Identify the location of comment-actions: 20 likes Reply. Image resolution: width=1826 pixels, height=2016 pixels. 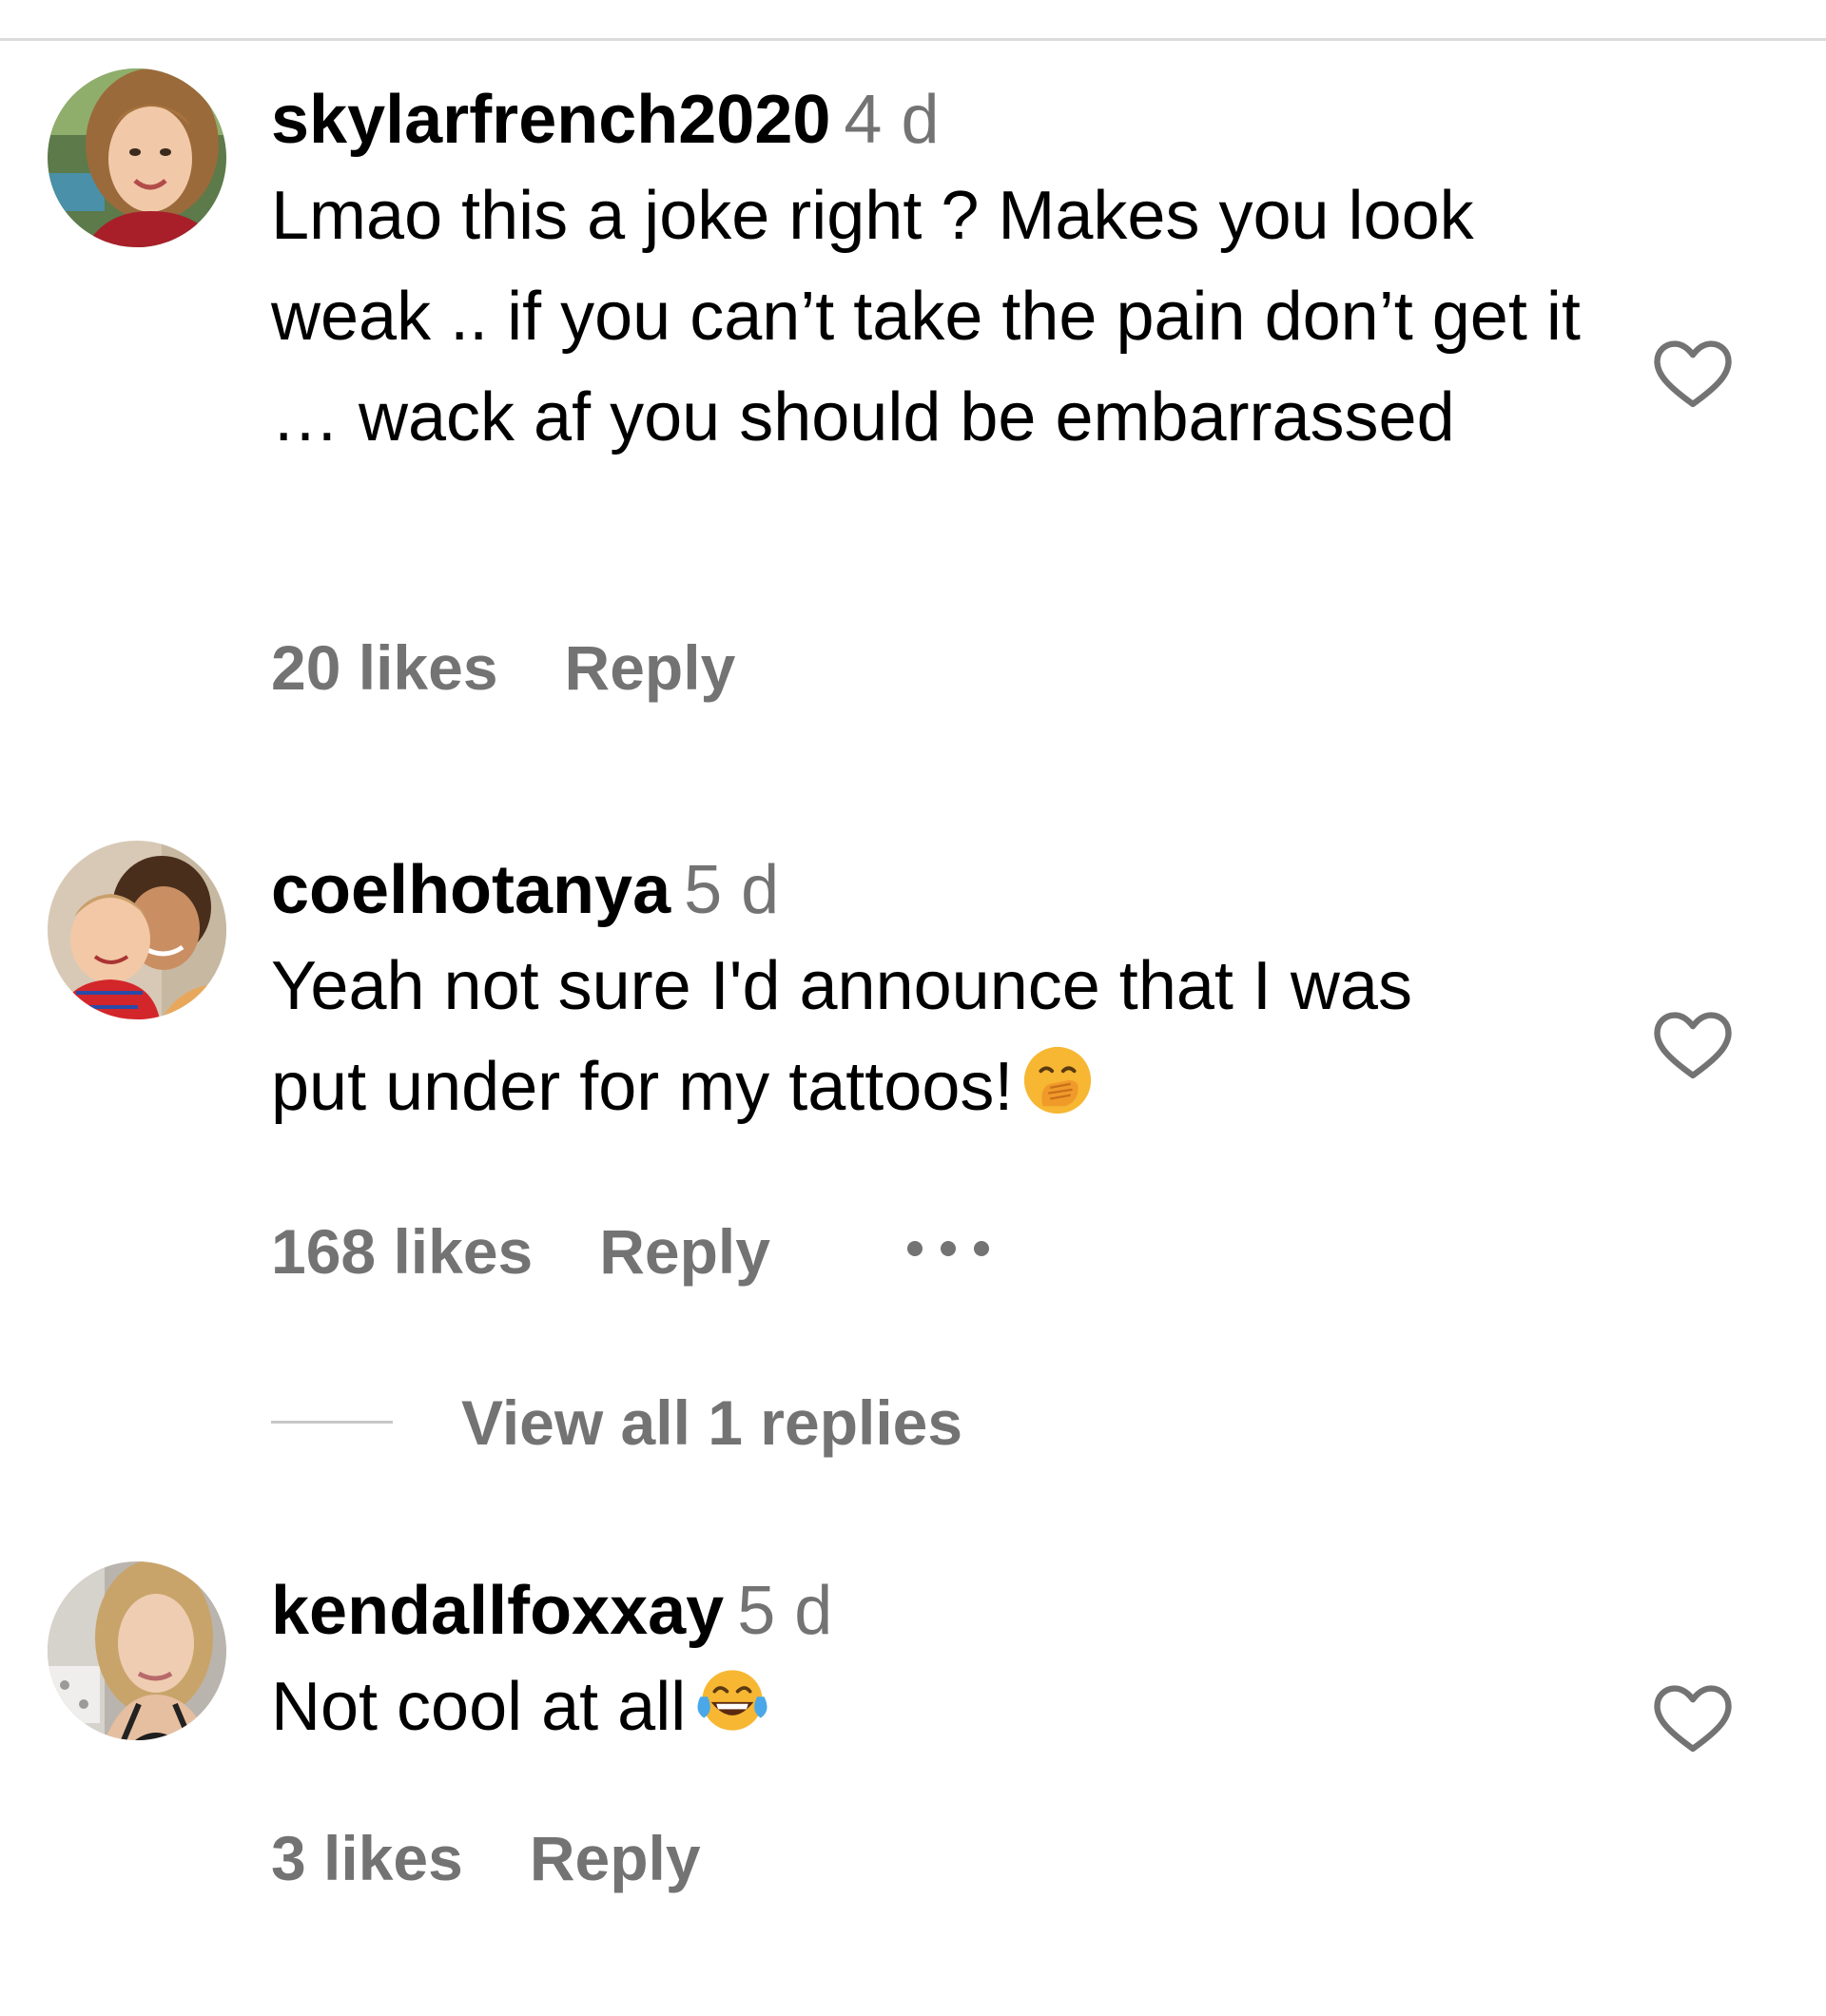
(503, 668).